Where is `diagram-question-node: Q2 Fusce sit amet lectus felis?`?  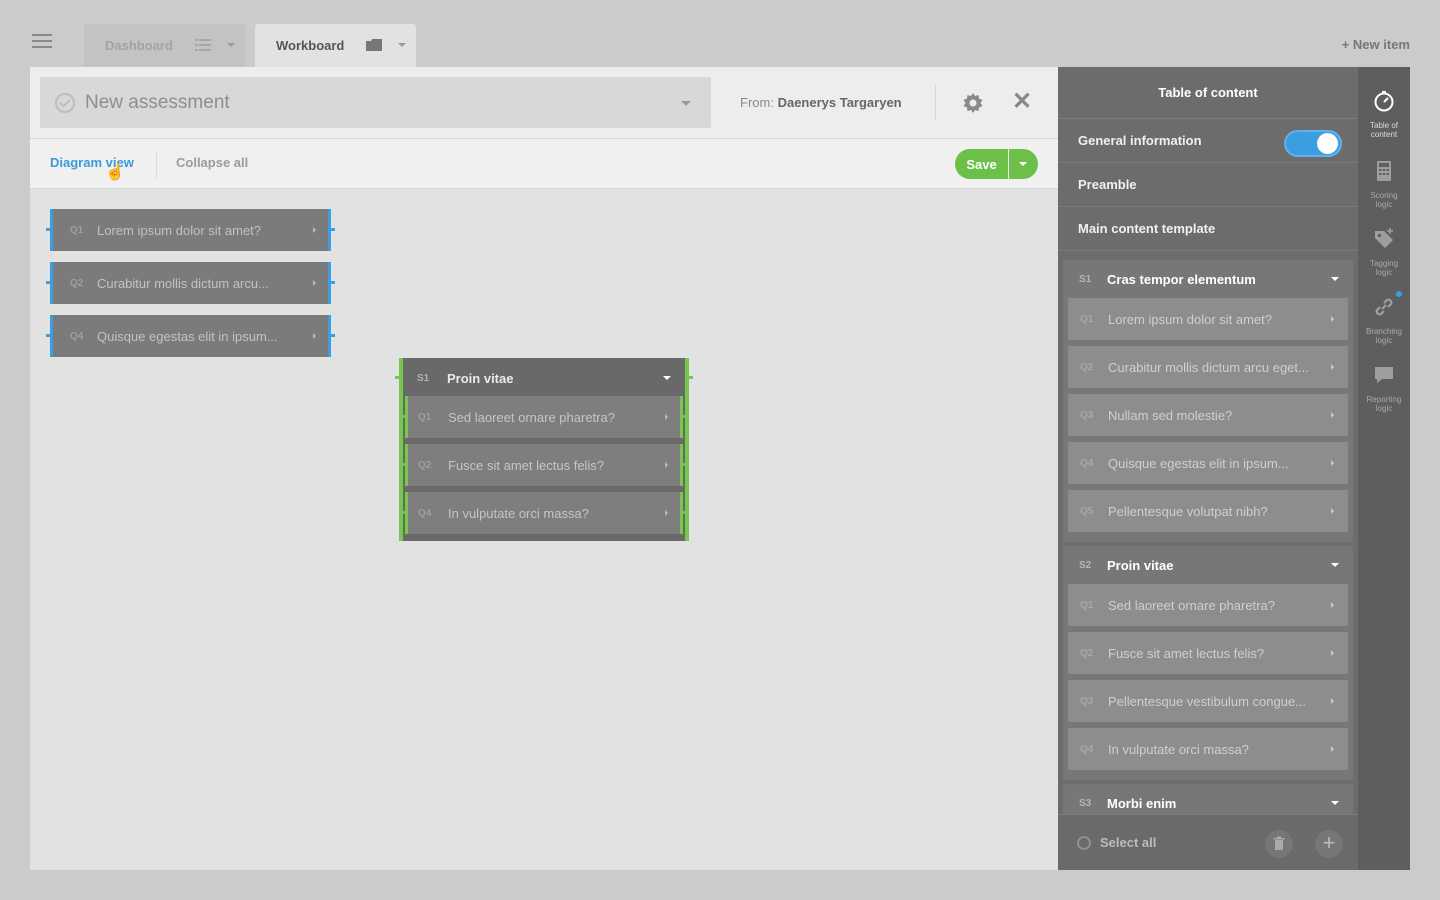
diagram-question-node: Q2 Fusce sit amet lectus felis? is located at coordinates (544, 465).